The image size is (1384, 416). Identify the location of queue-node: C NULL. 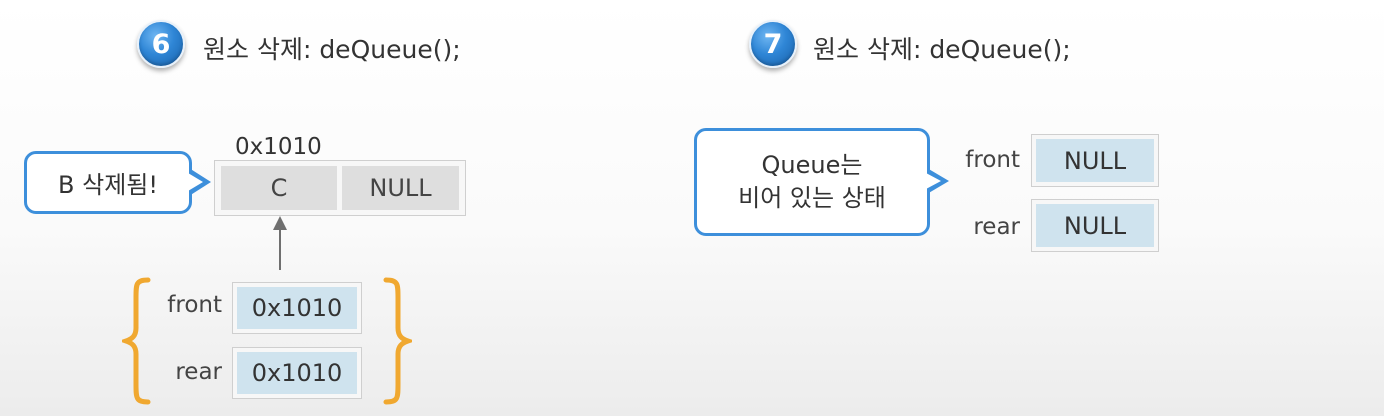
(340, 188).